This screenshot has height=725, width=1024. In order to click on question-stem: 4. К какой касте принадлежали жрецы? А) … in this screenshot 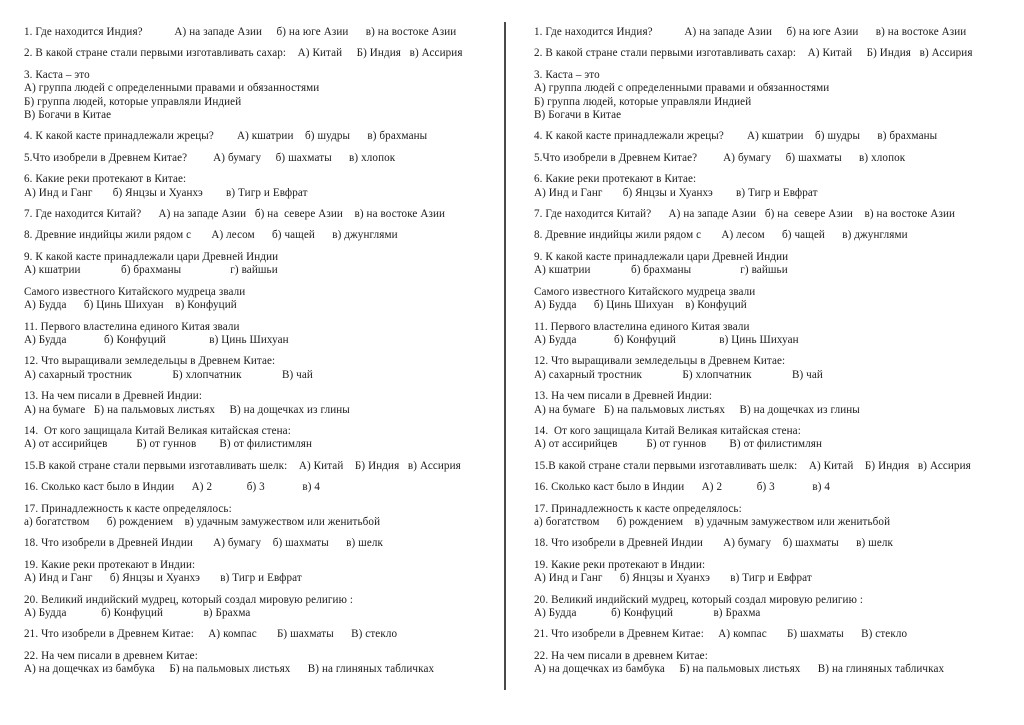, I will do `click(226, 136)`.